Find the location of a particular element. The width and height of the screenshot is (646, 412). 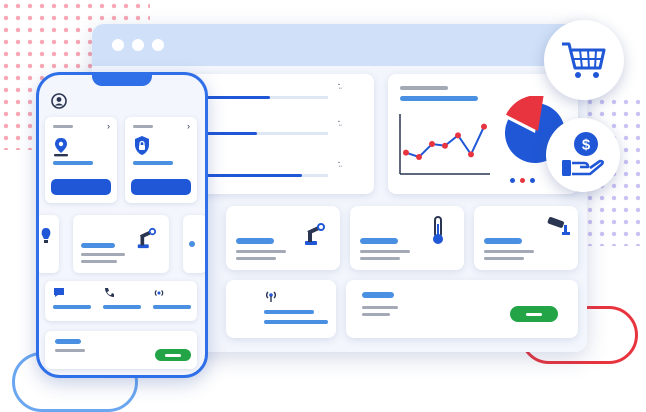

phone-status-card is located at coordinates (121, 350).